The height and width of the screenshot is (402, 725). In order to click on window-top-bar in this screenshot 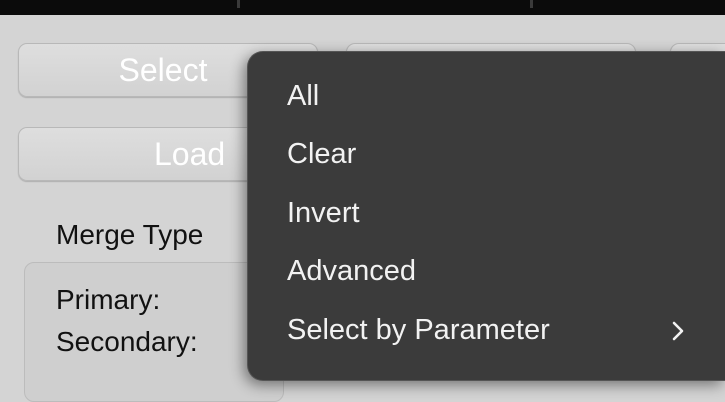, I will do `click(362, 7)`.